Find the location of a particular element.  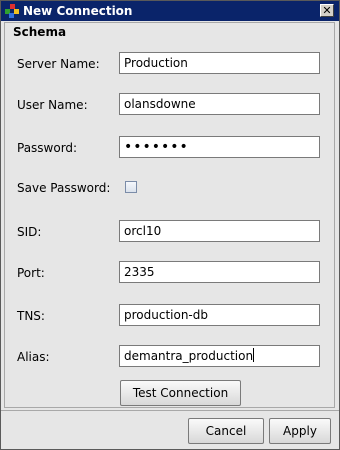

user-name-label: User Name: is located at coordinates (52, 105).